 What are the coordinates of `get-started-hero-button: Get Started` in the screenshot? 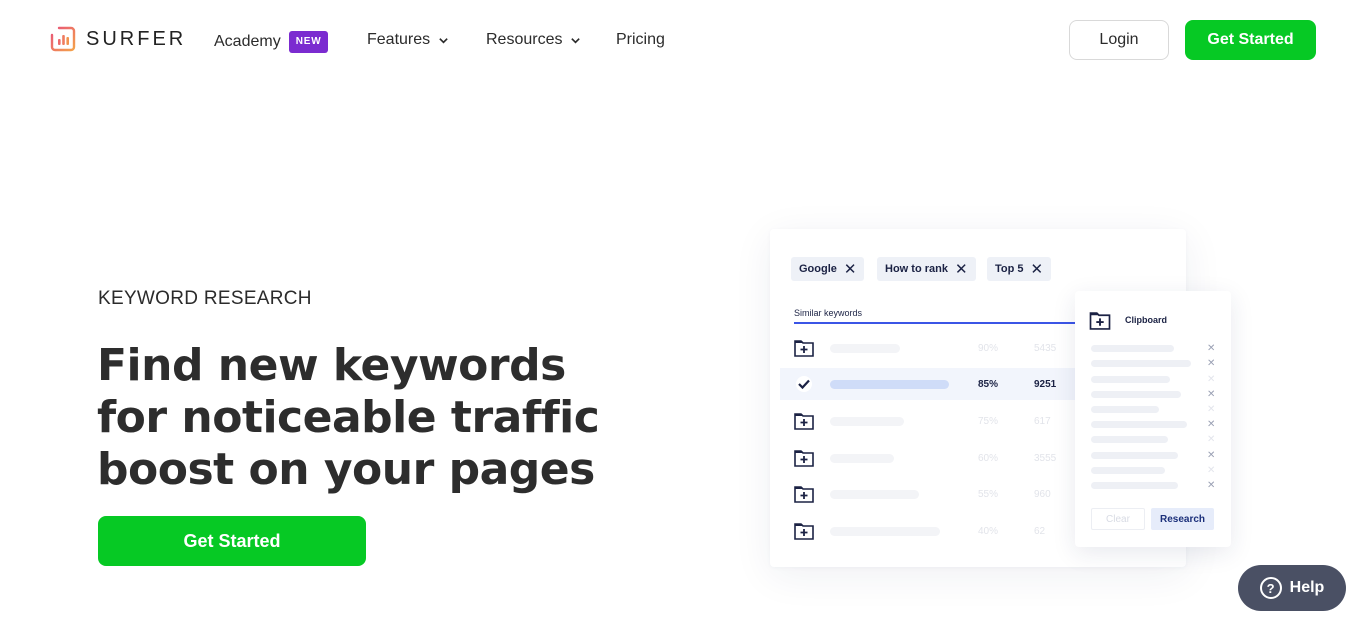 It's located at (232, 541).